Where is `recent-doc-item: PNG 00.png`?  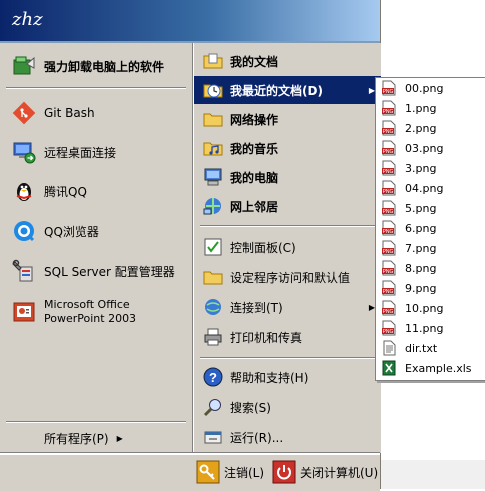
recent-doc-item: PNG 00.png is located at coordinates (430, 88).